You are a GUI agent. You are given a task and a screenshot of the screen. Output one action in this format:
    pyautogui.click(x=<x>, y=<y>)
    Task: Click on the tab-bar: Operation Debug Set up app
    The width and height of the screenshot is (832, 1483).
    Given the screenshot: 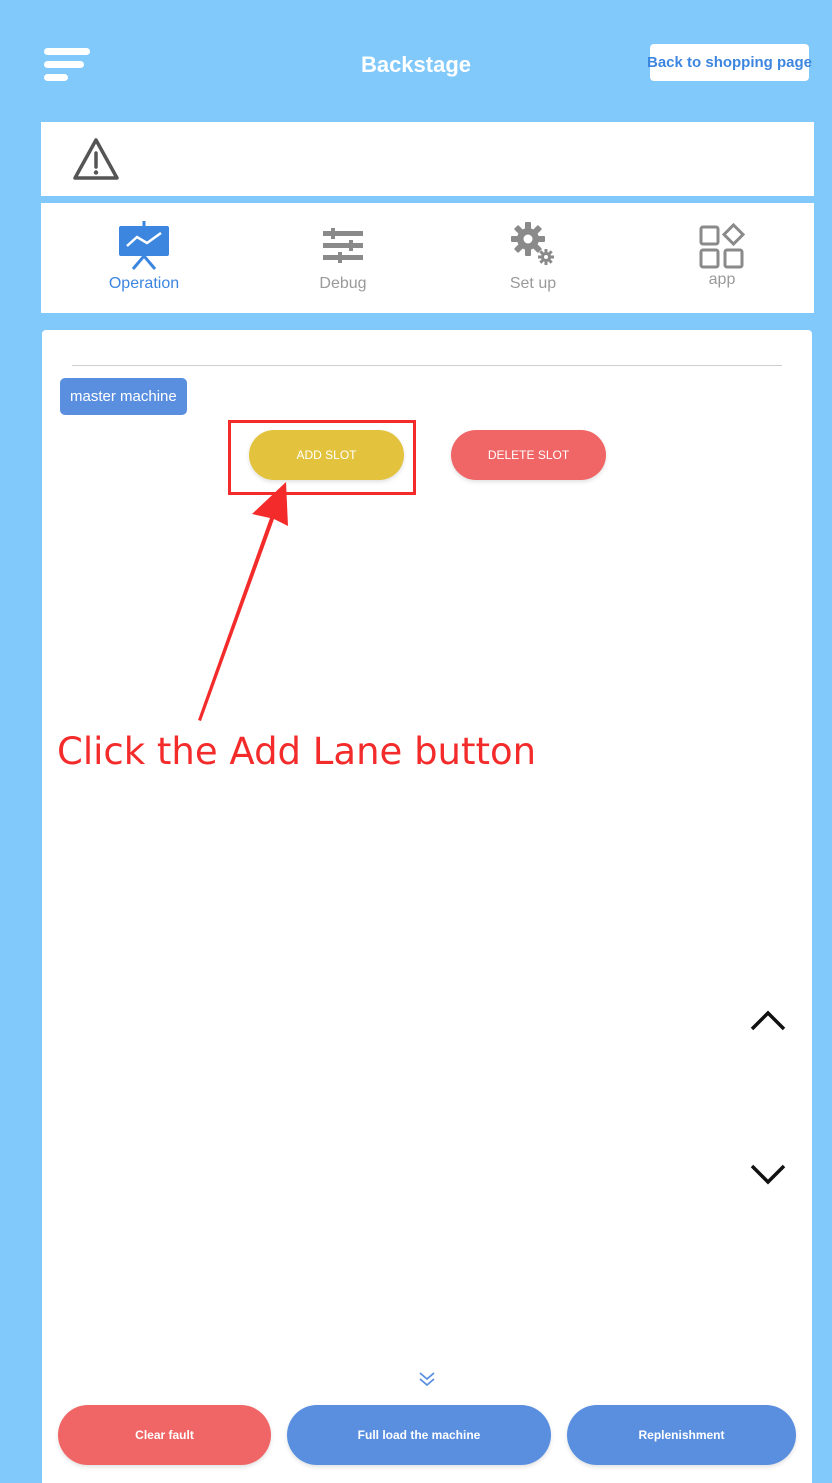 What is the action you would take?
    pyautogui.click(x=427, y=258)
    